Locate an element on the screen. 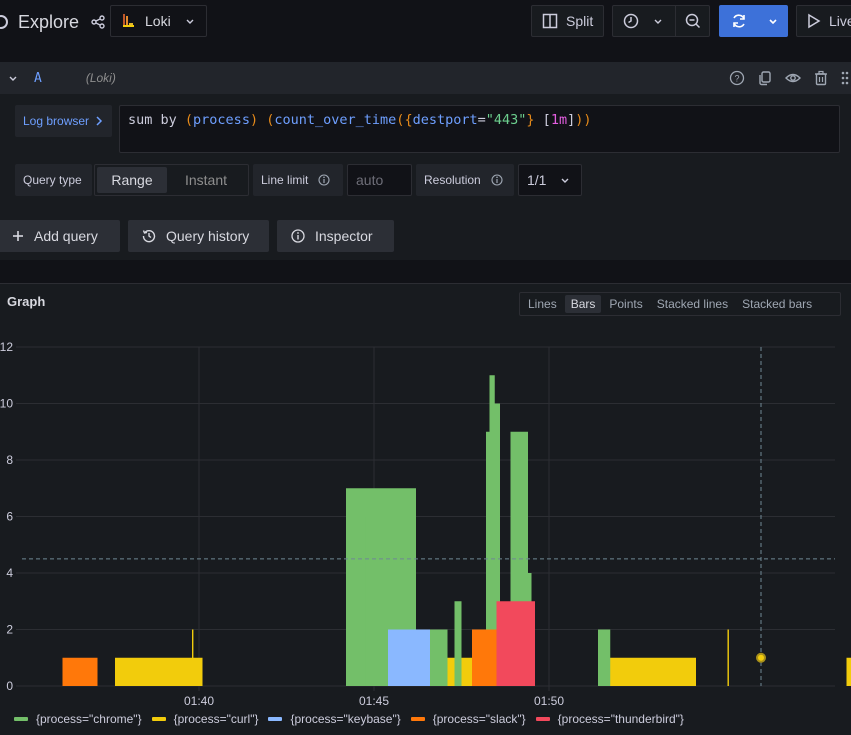 The image size is (851, 735). add-query-button: Add query is located at coordinates (60, 236).